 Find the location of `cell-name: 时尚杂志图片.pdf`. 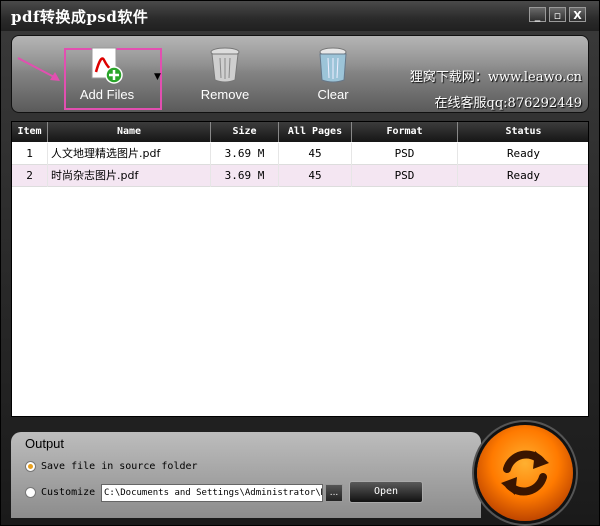

cell-name: 时尚杂志图片.pdf is located at coordinates (129, 176).